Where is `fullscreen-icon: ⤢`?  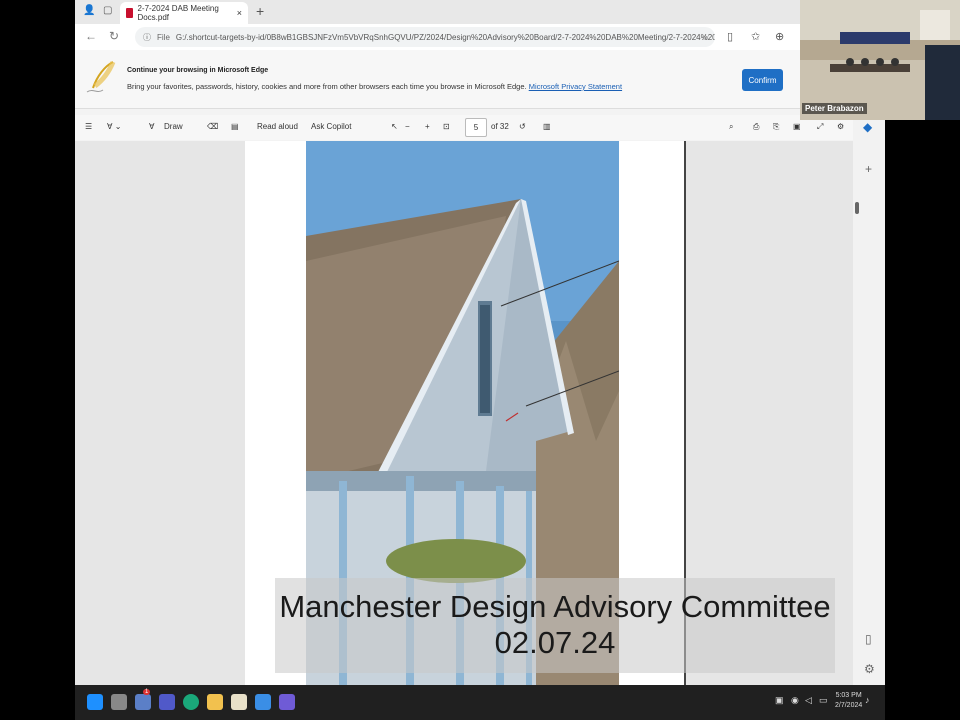
fullscreen-icon: ⤢ is located at coordinates (820, 127).